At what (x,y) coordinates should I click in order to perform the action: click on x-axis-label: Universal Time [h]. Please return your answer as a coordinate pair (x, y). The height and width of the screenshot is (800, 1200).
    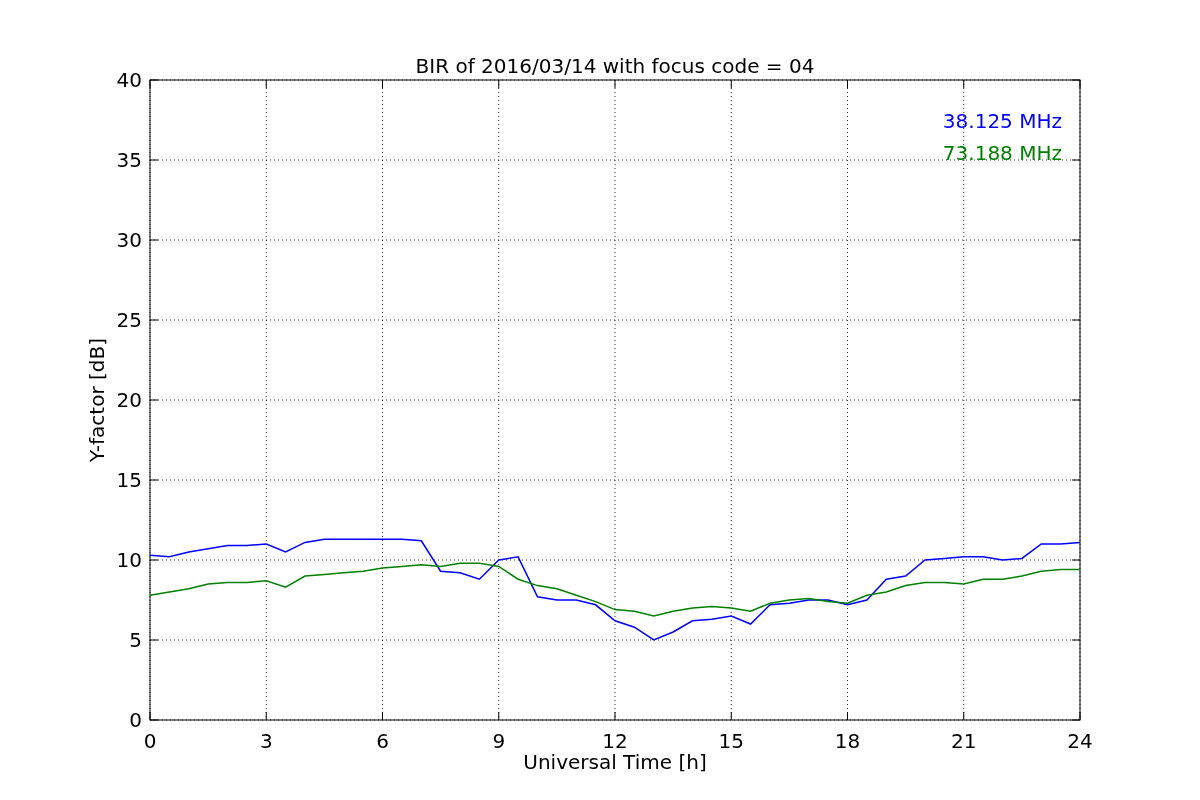
    Looking at the image, I should click on (615, 762).